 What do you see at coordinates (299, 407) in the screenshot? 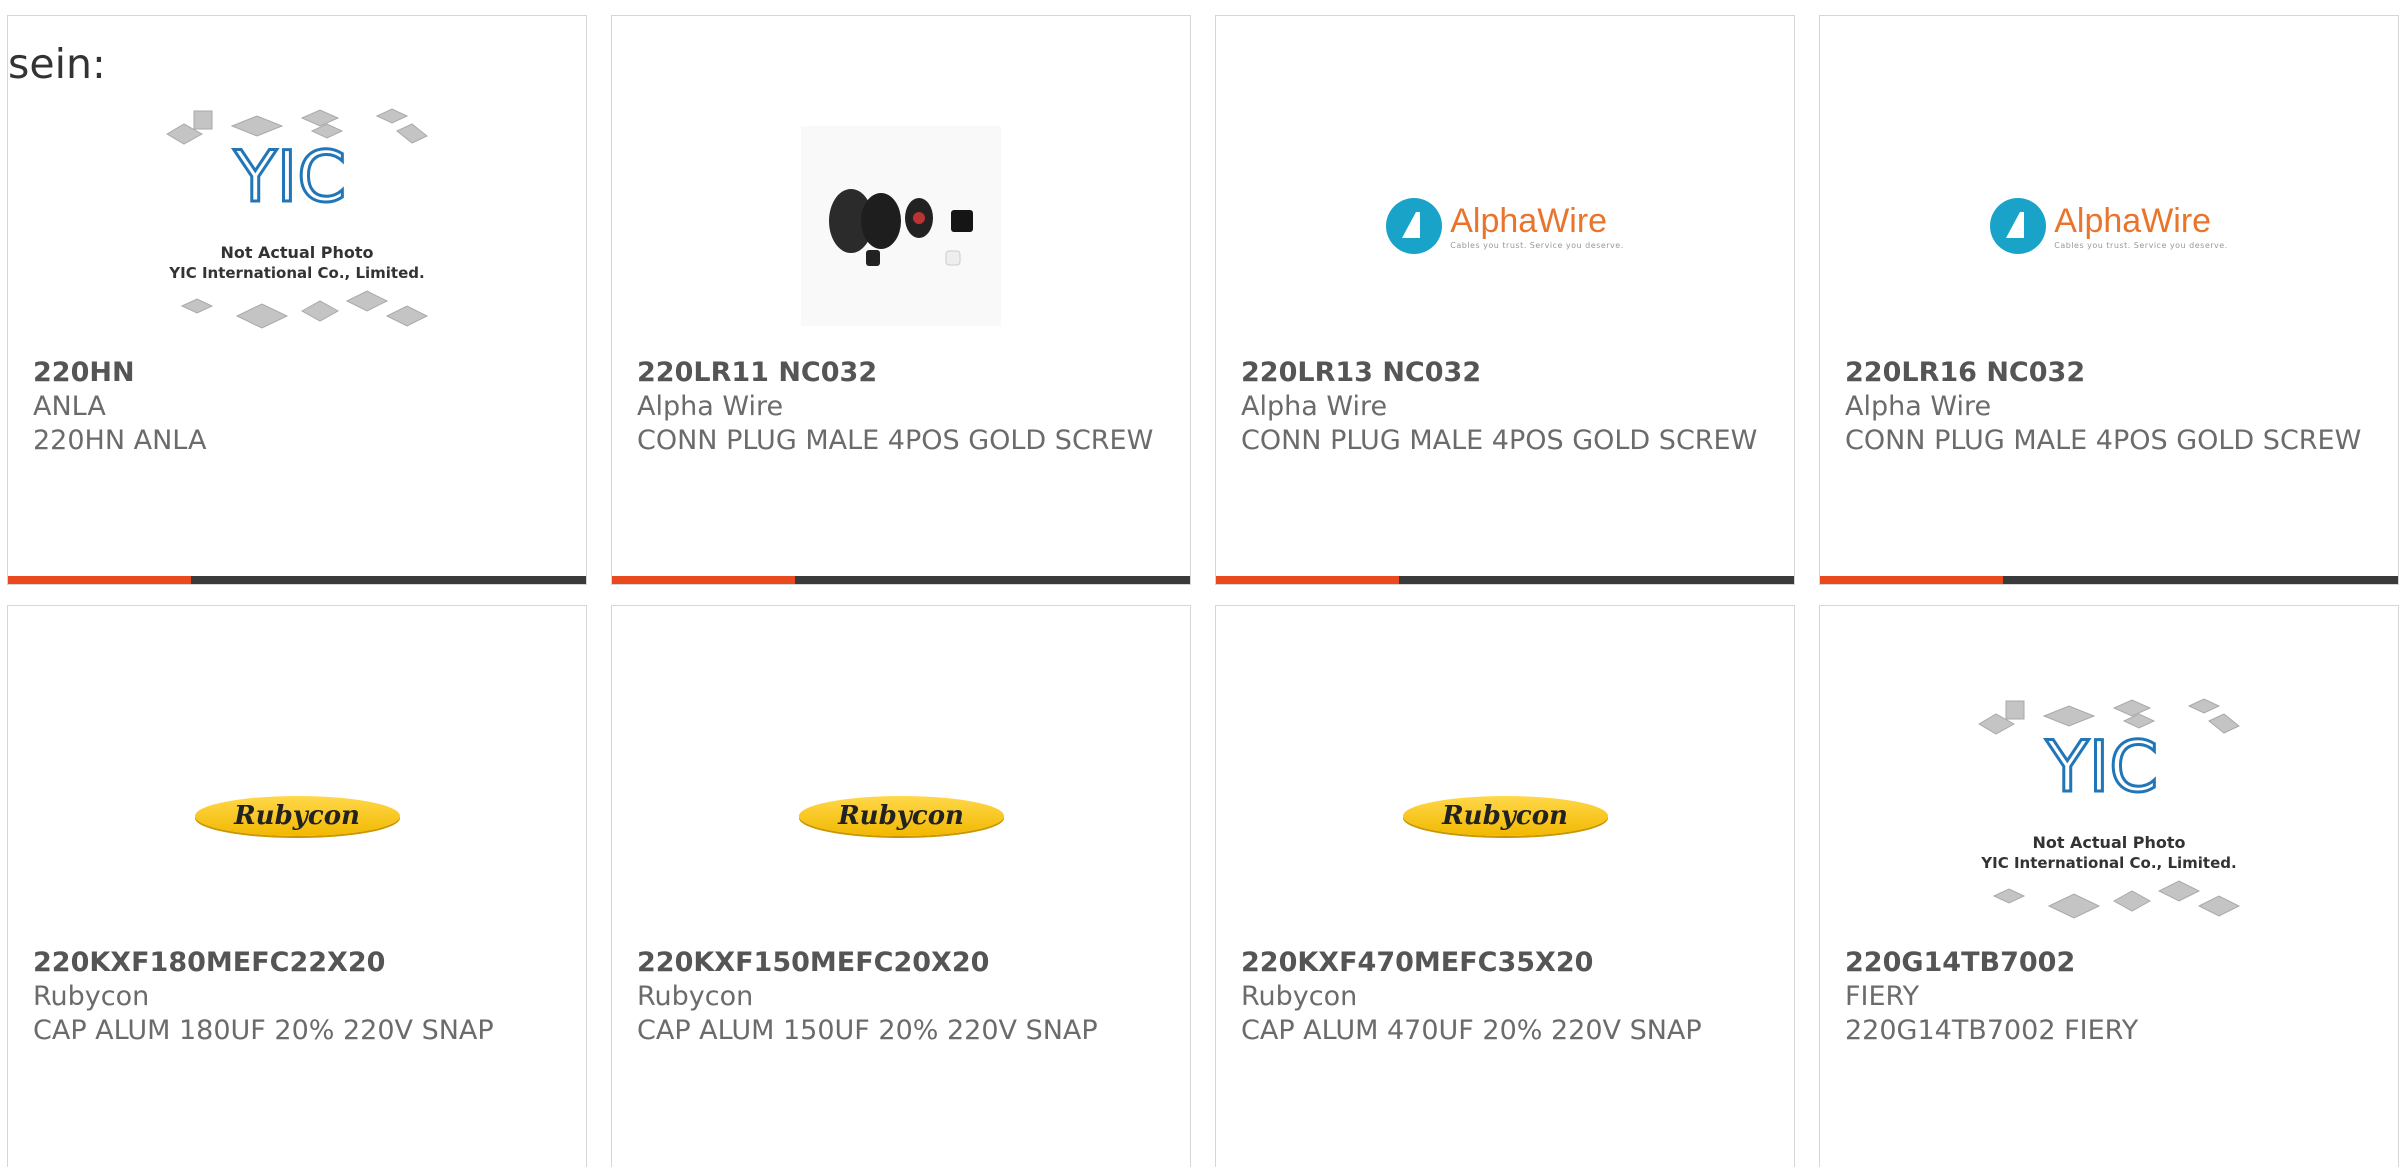
I see `product-info: 220HN ANLA 220HN ANLA` at bounding box center [299, 407].